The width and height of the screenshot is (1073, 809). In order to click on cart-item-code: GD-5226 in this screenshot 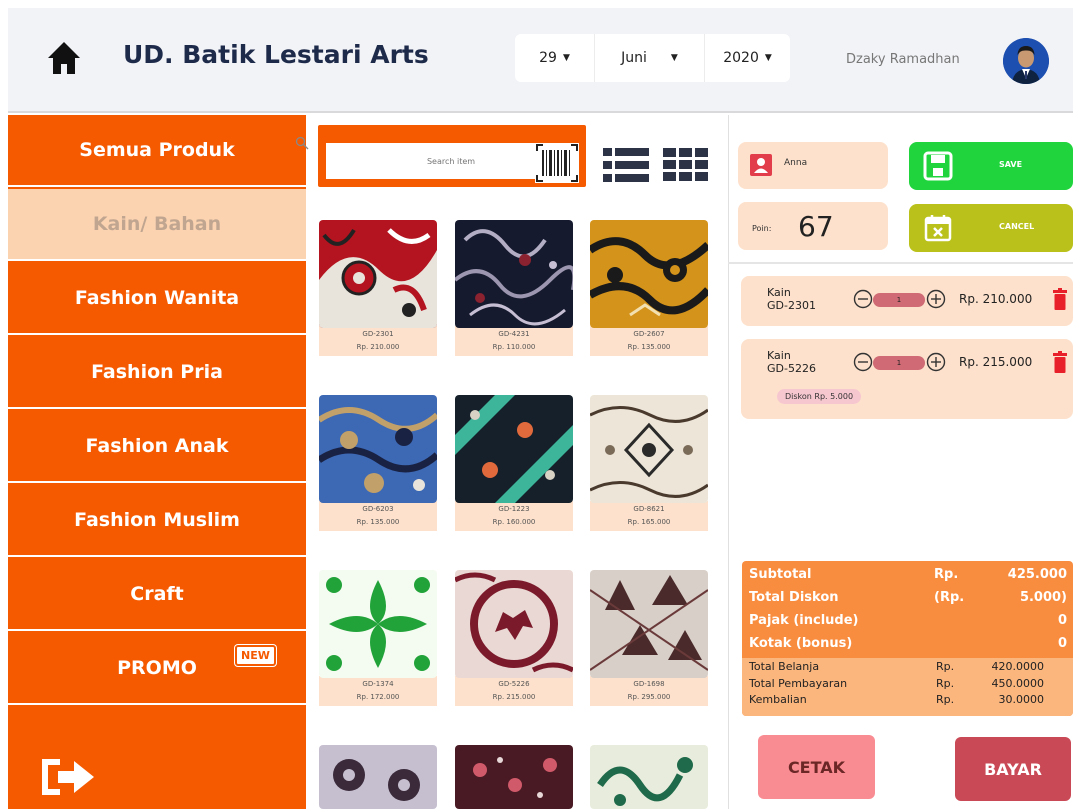, I will do `click(791, 368)`.